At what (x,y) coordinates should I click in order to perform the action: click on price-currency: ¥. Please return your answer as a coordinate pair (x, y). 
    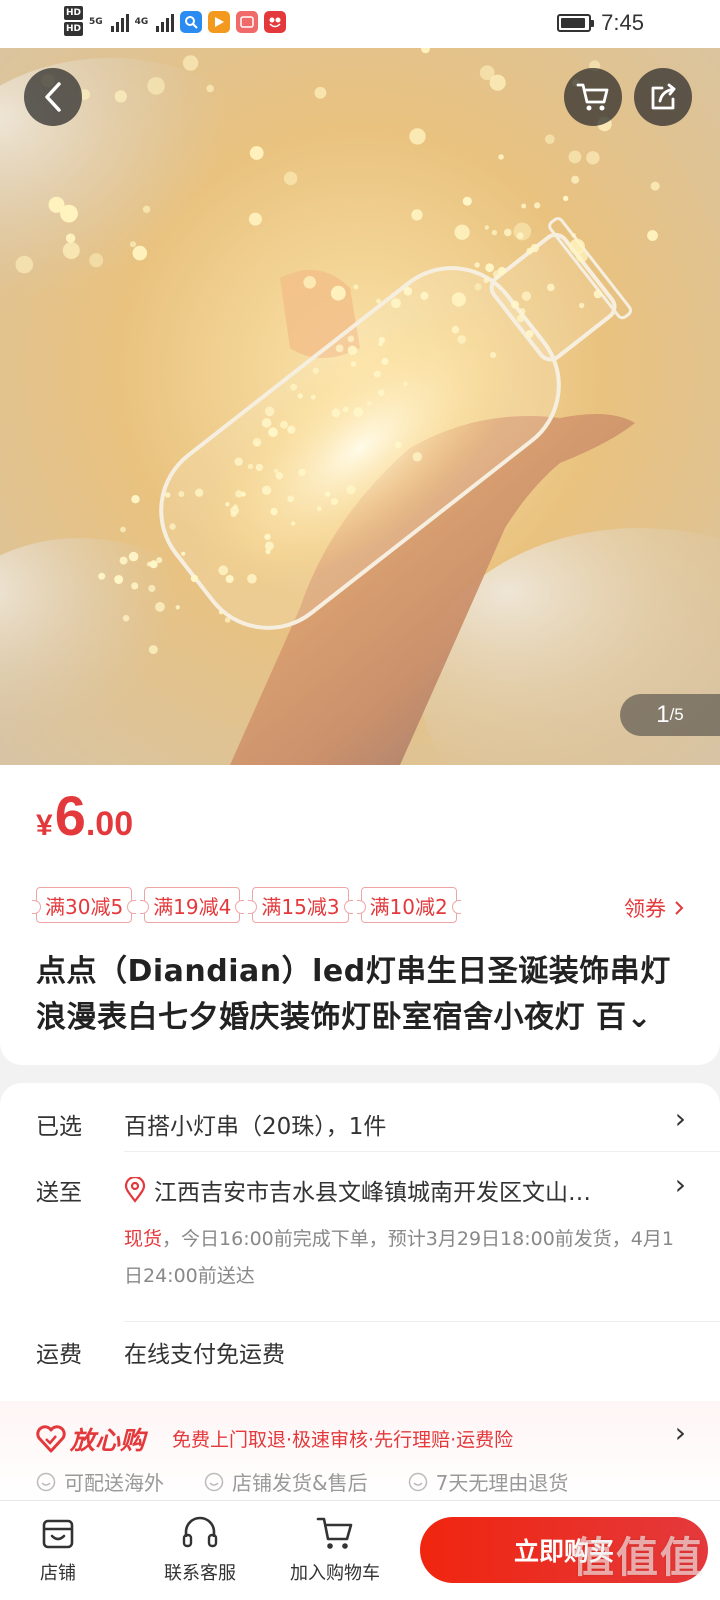
    Looking at the image, I should click on (44, 825).